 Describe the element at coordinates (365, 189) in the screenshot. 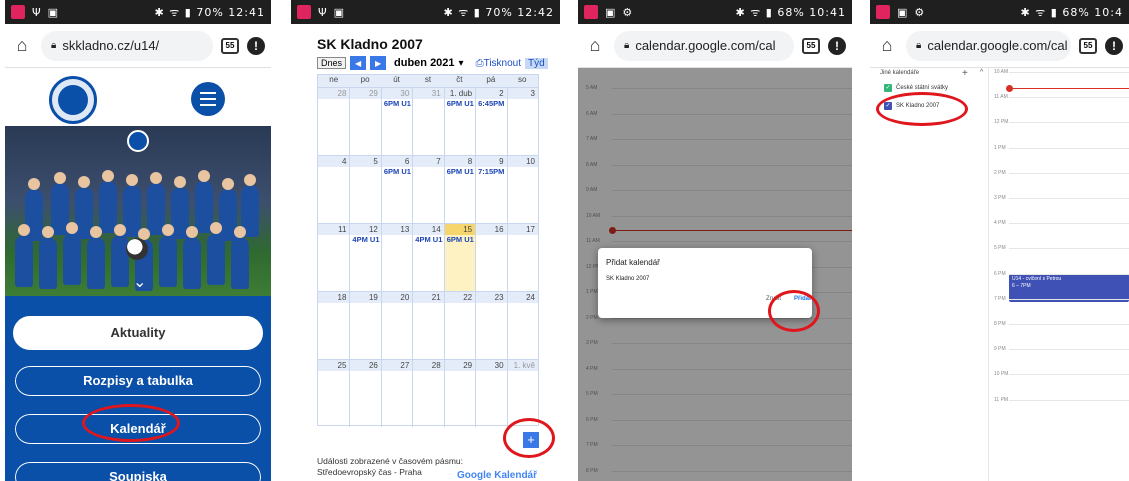

I see `day-cell: 5` at that location.